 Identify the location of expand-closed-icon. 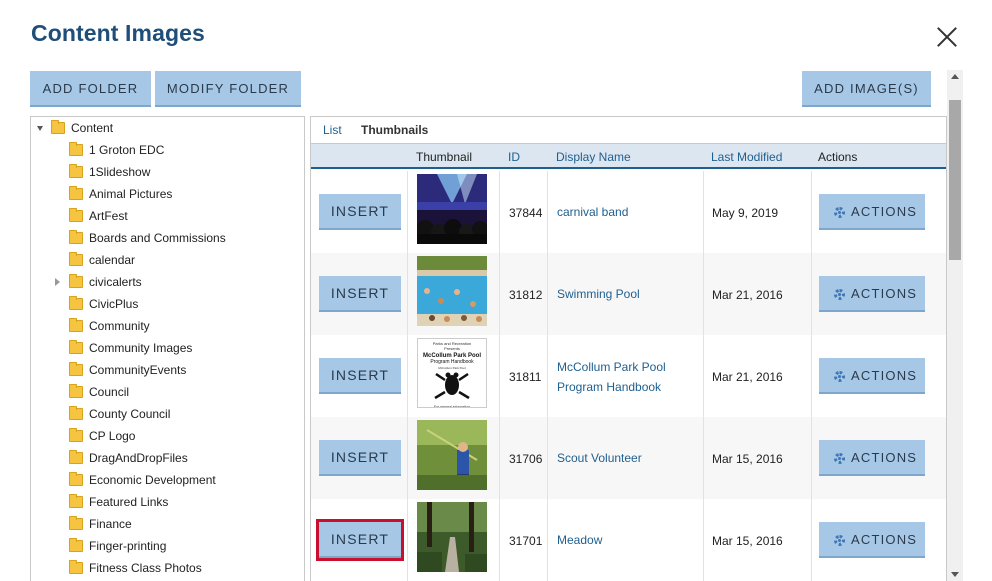
(57, 282).